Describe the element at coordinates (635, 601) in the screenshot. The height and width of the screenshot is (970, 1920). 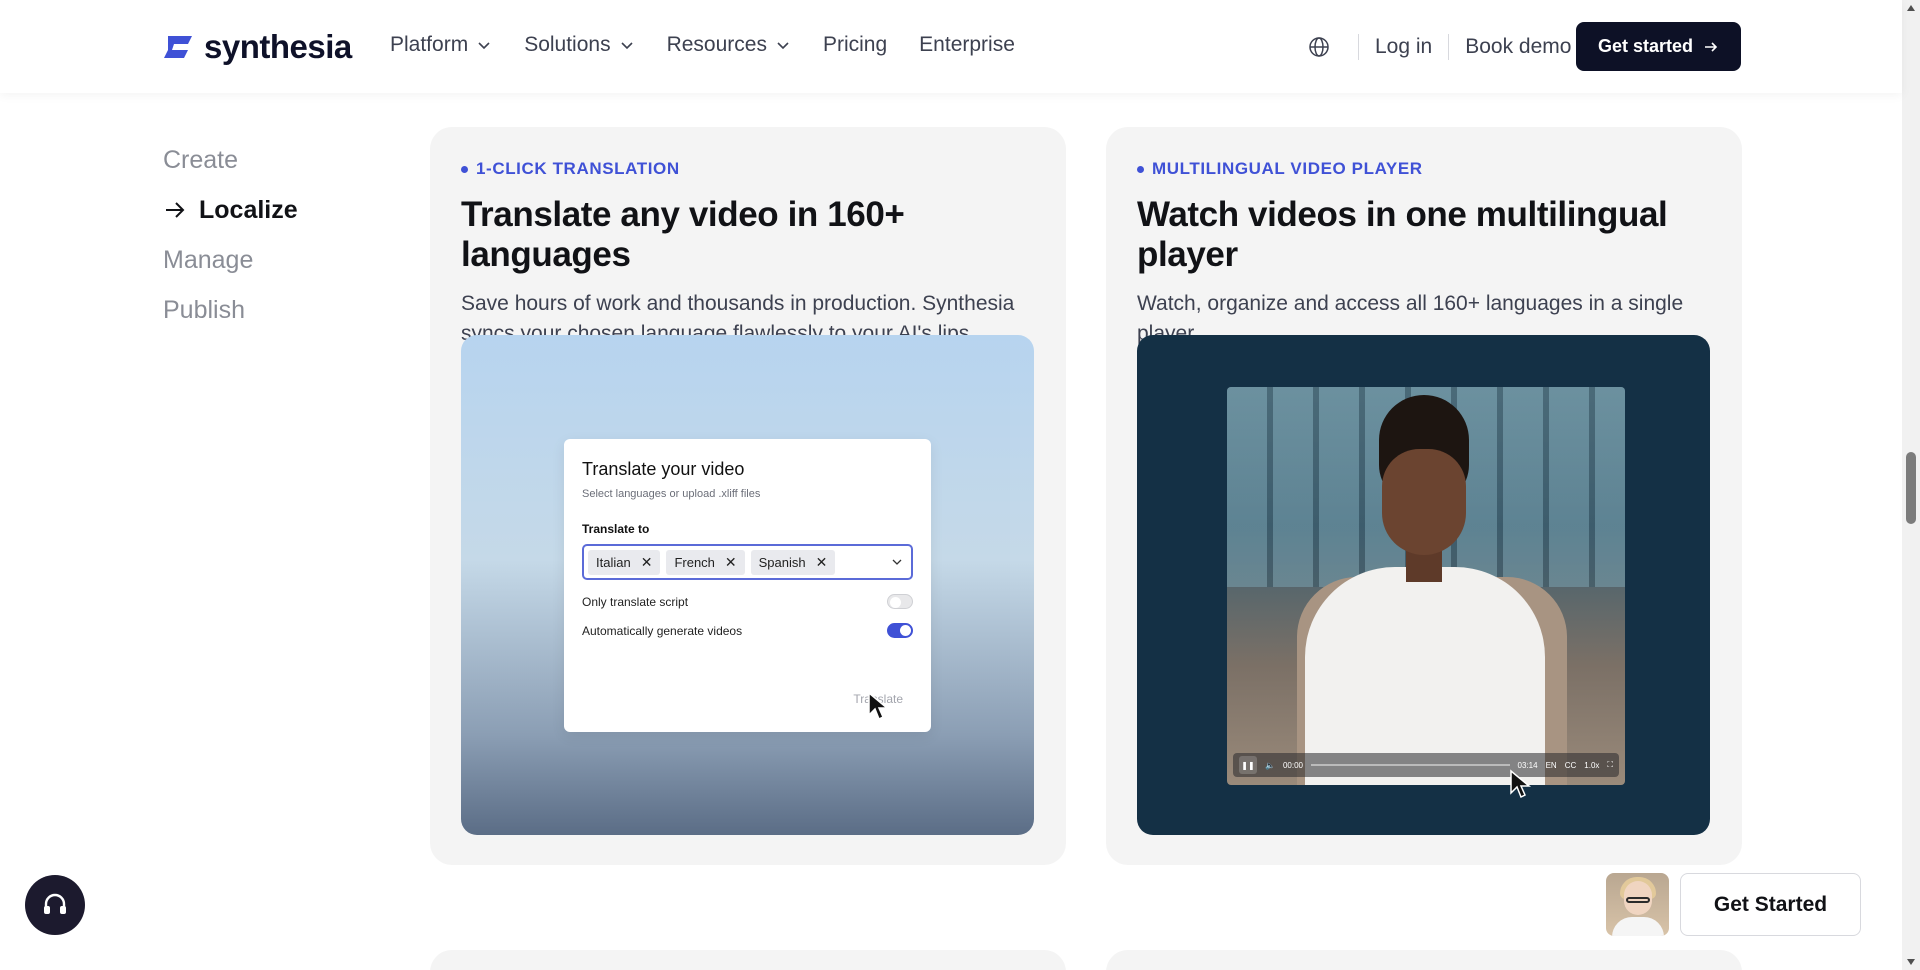
I see `option-label: Only translate script` at that location.